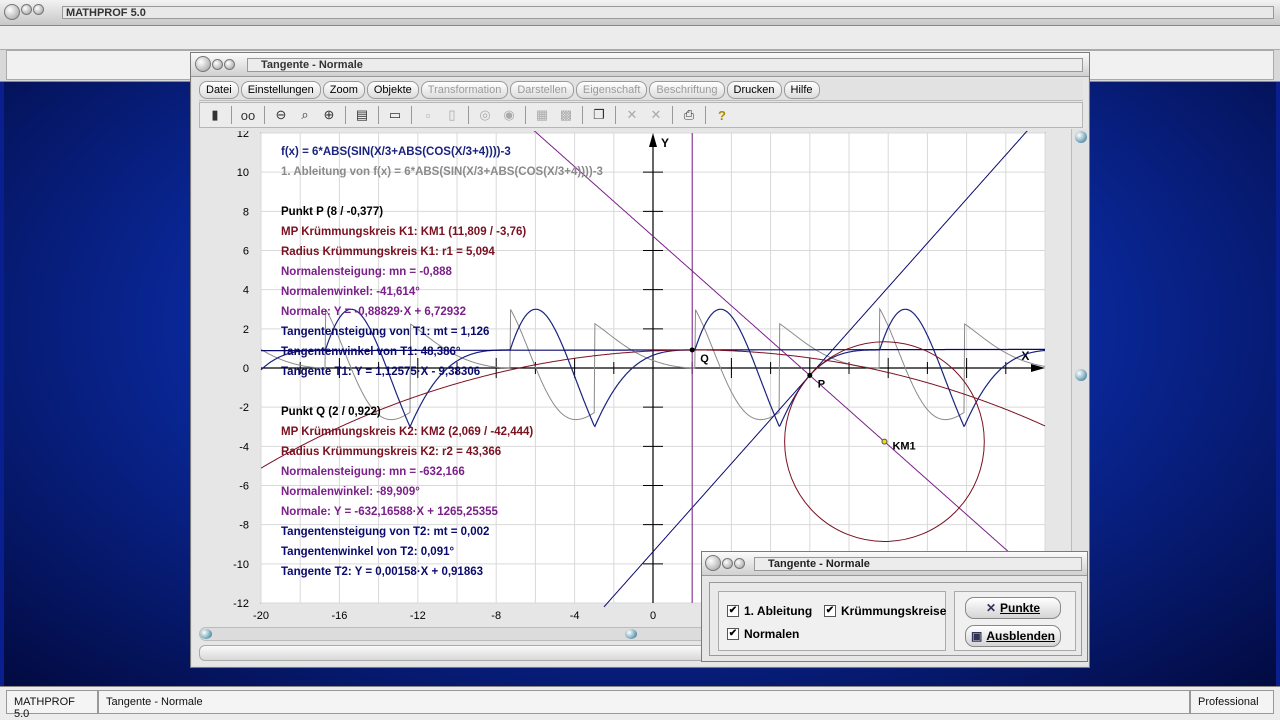  I want to click on horizontal-scrollbar, so click(454, 634).